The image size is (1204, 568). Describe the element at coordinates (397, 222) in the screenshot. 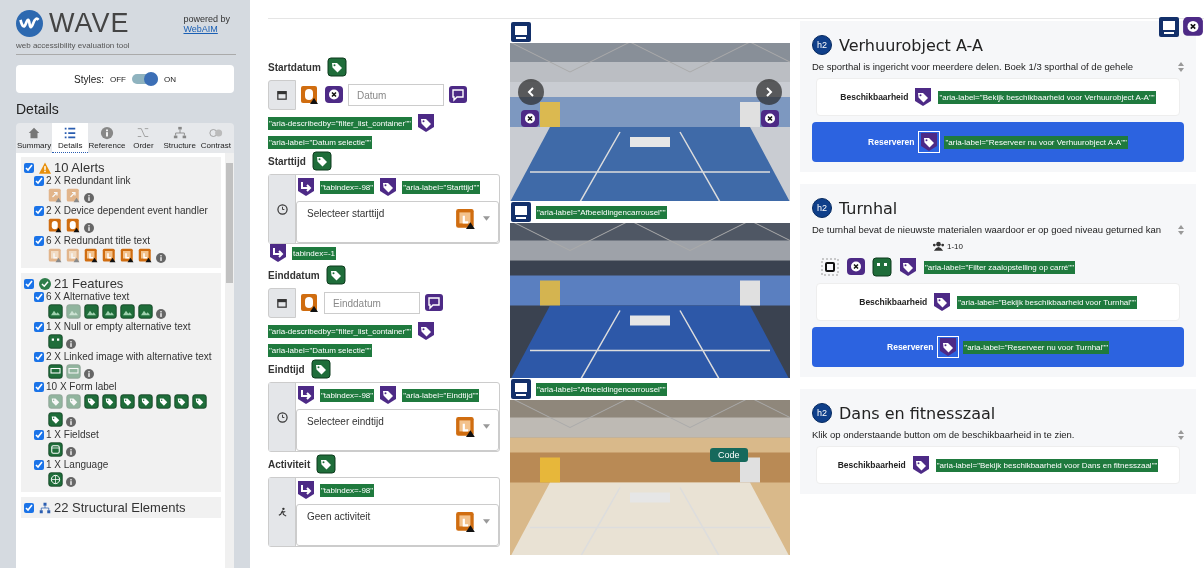

I see `time-select: Selecteer starttijd` at that location.